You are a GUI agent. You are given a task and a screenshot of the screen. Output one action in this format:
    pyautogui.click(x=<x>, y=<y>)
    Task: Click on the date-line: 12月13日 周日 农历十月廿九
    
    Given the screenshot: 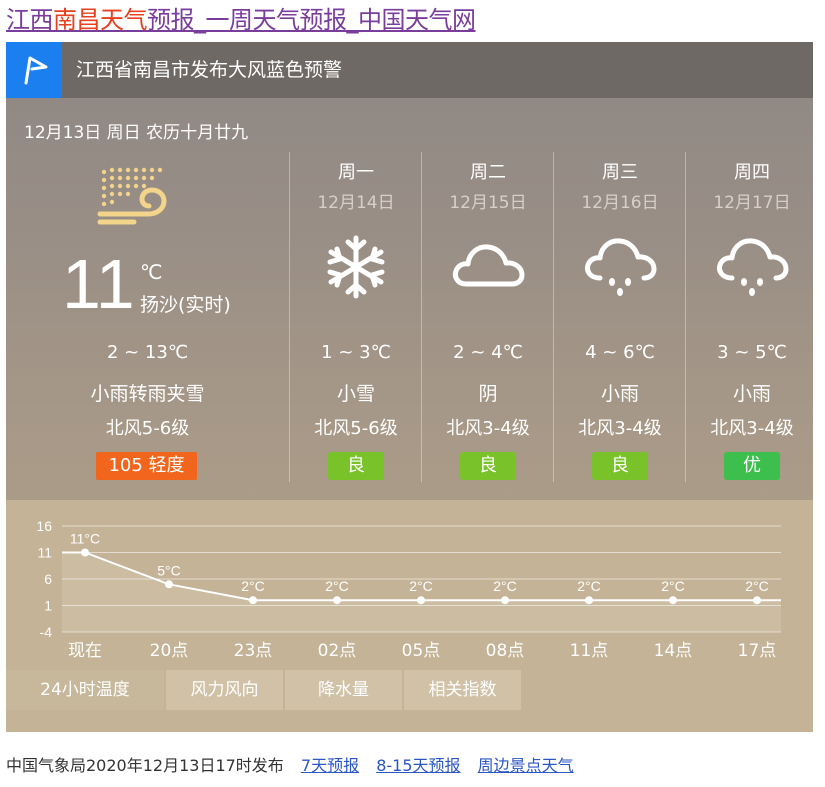 What is the action you would take?
    pyautogui.click(x=136, y=133)
    